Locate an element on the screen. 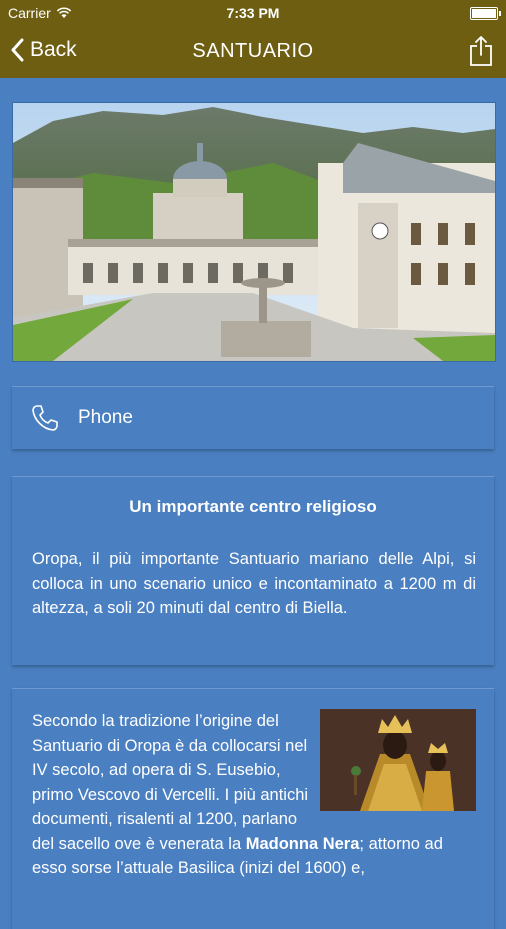  share-icon is located at coordinates (481, 51).